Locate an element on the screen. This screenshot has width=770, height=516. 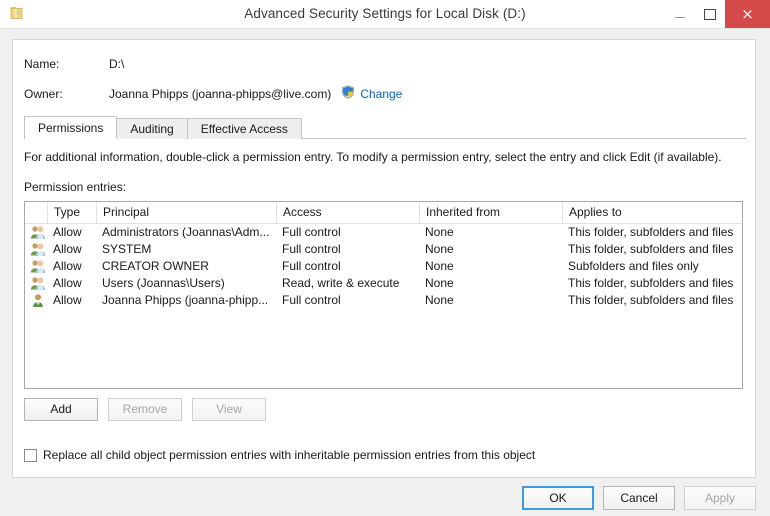
permission-action-buttons: Add Remove View is located at coordinates (145, 409).